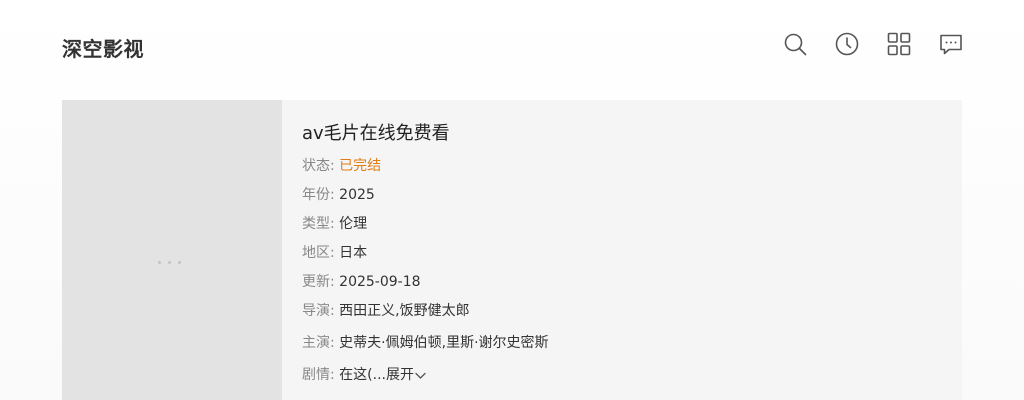 This screenshot has width=1024, height=400. What do you see at coordinates (443, 343) in the screenshot?
I see `cast-value: 史蒂夫·佩姆伯顿,里斯·谢尔史密斯` at bounding box center [443, 343].